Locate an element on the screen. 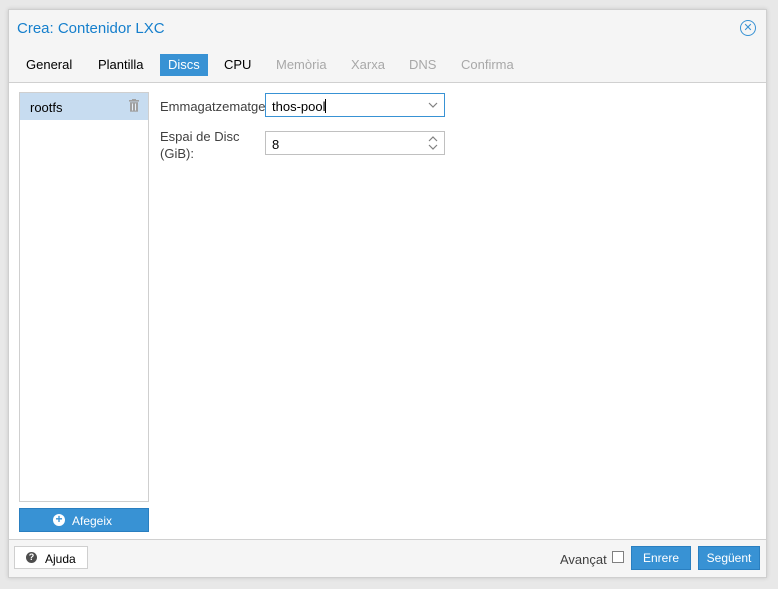 This screenshot has height=589, width=778. tab-discs: Discs is located at coordinates (184, 65).